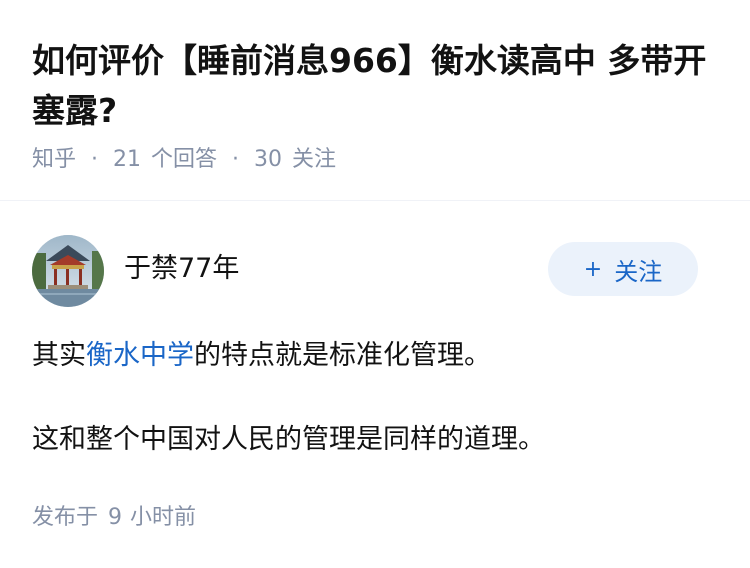 Image resolution: width=750 pixels, height=568 pixels. I want to click on answer-paragraph: 其实衡水中学的特点就是标准化管理。, so click(261, 356).